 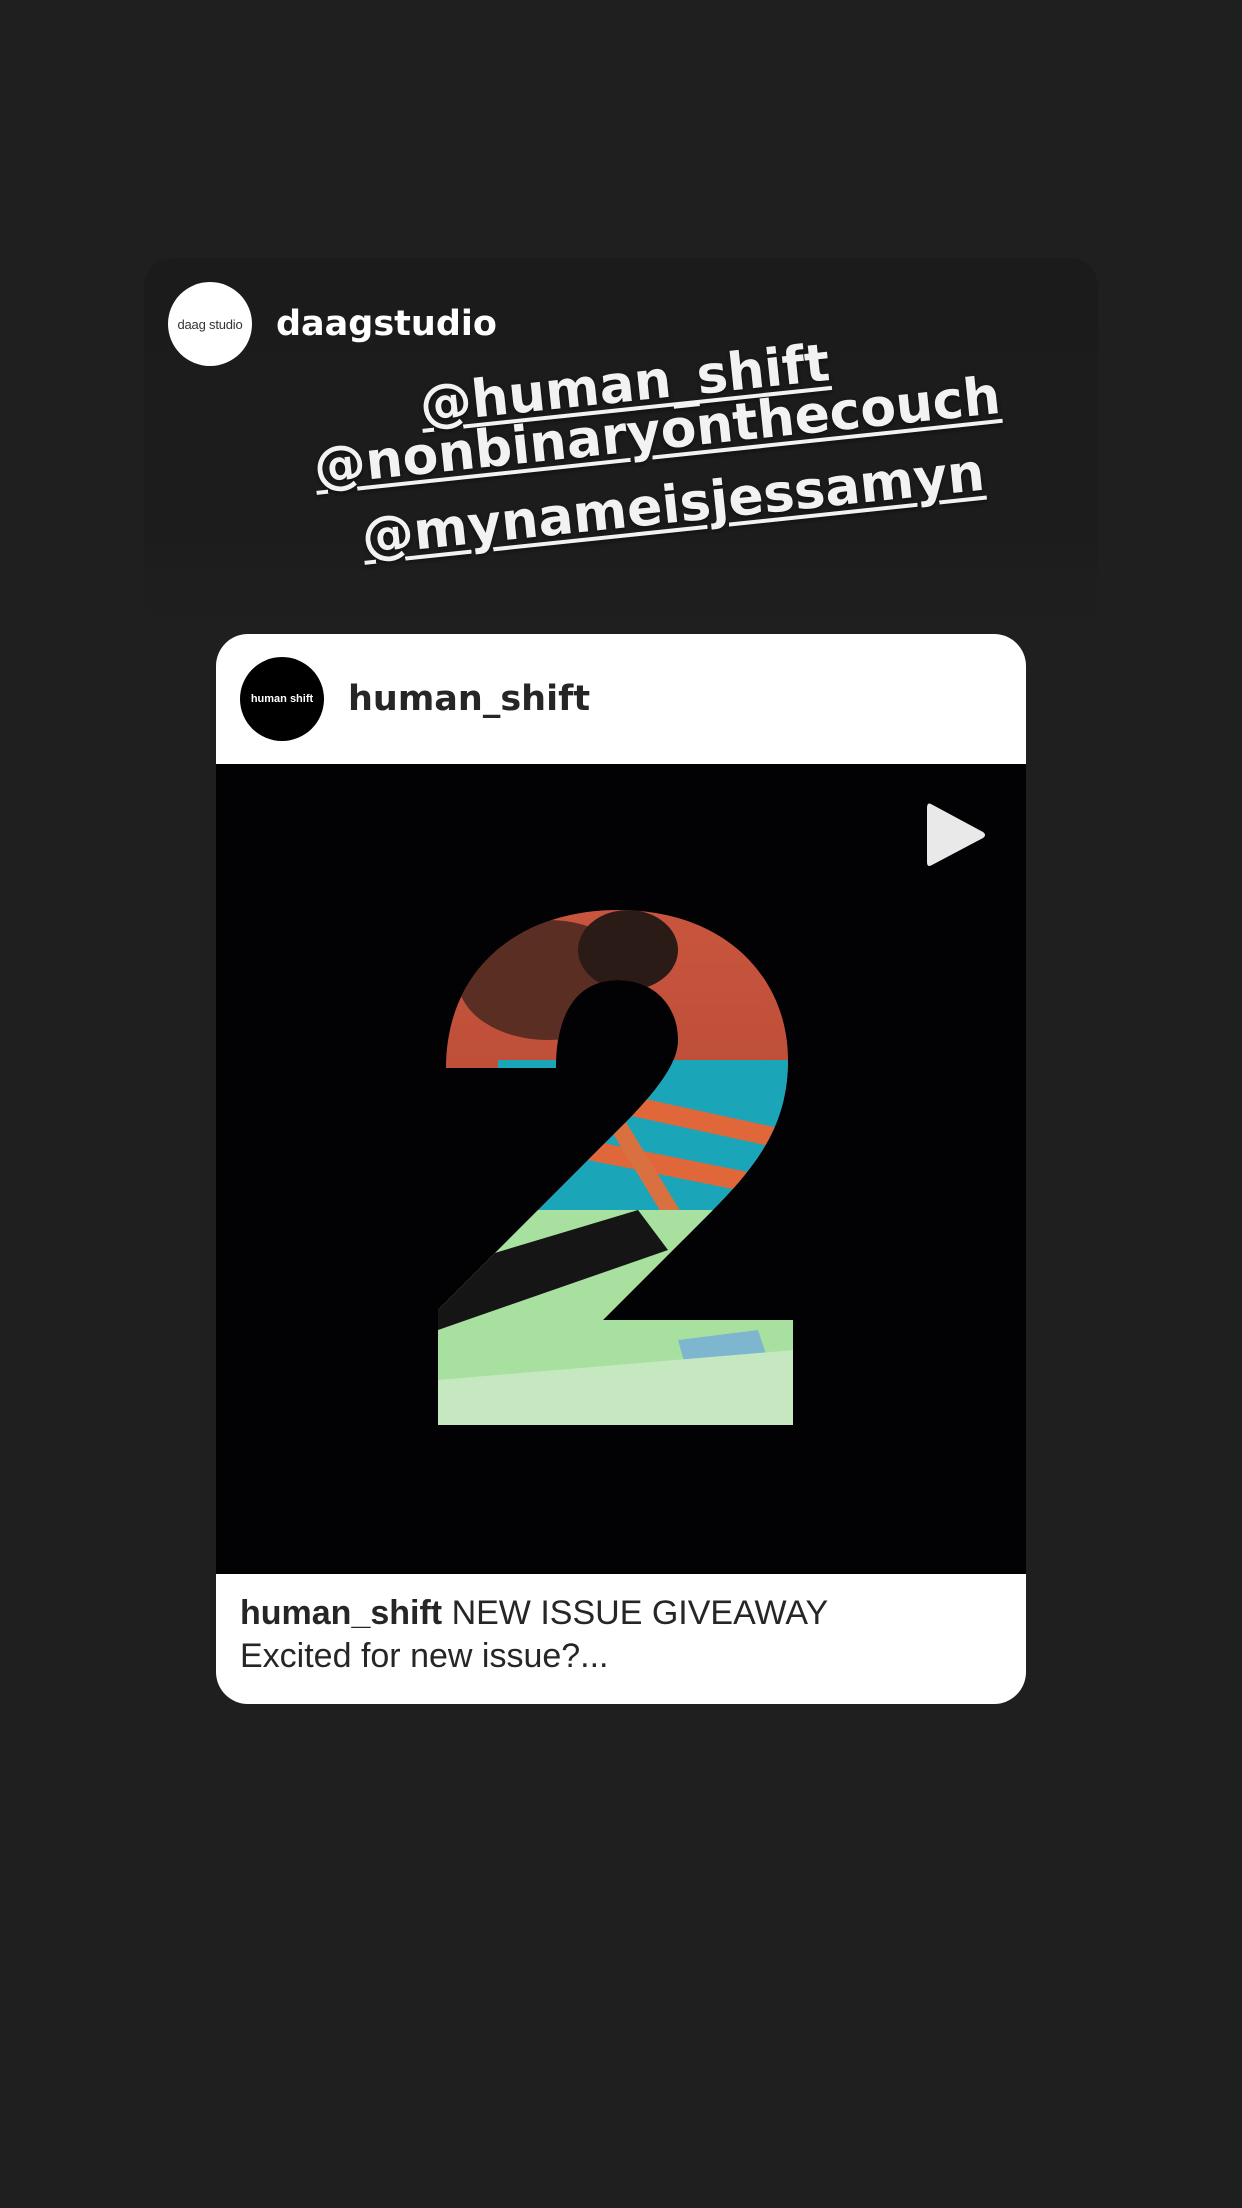 I want to click on avatar: human shift, so click(x=282, y=699).